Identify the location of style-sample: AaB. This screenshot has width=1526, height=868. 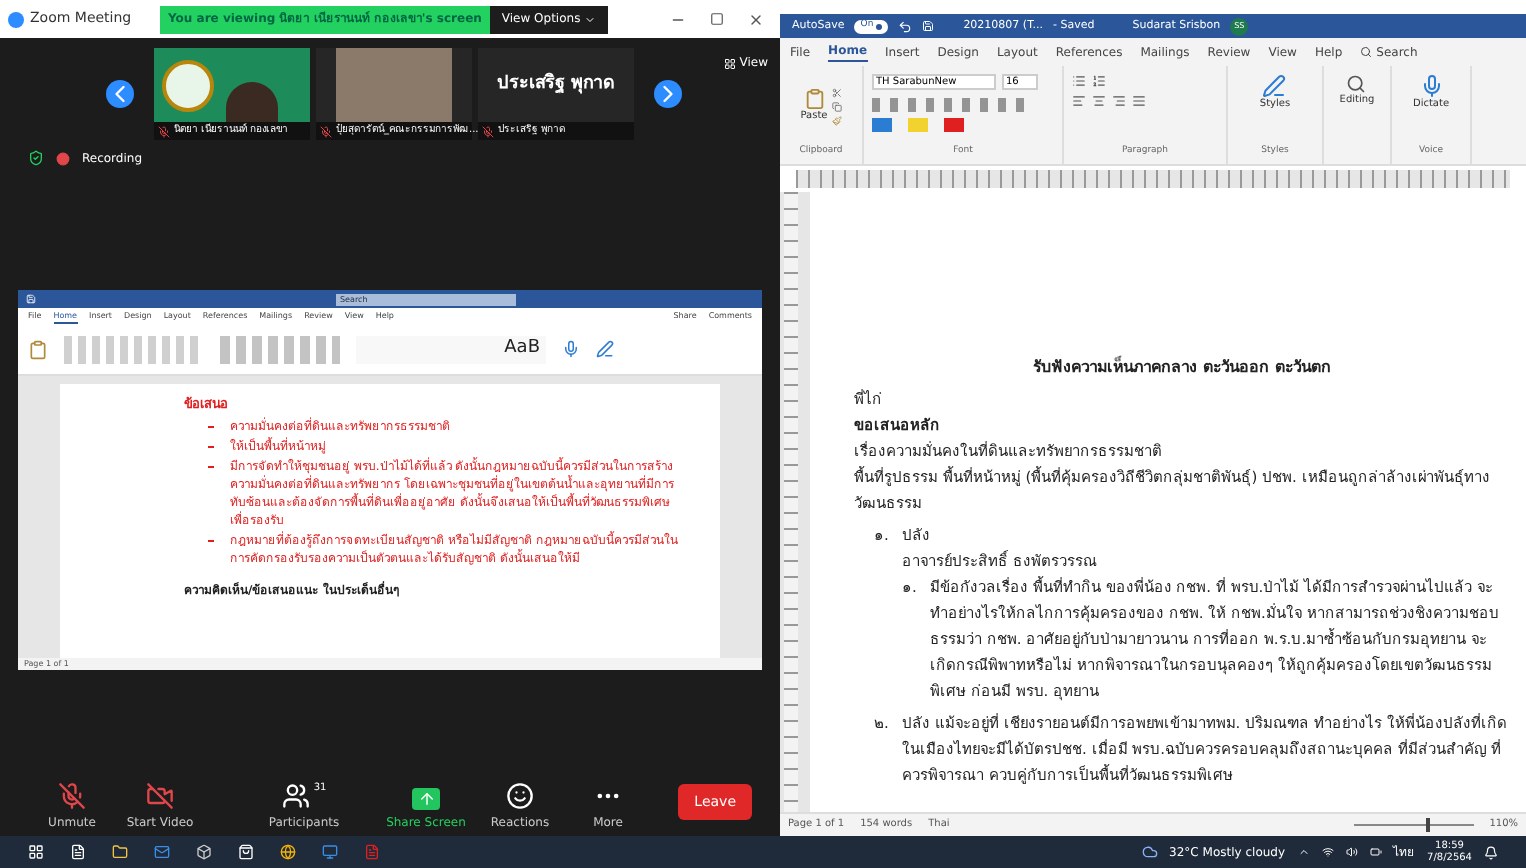
(522, 348).